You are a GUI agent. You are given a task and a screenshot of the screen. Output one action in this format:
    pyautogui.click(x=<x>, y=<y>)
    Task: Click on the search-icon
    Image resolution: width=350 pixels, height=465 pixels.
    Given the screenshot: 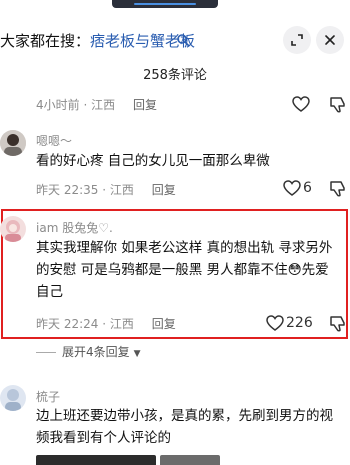 What is the action you would take?
    pyautogui.click(x=183, y=40)
    